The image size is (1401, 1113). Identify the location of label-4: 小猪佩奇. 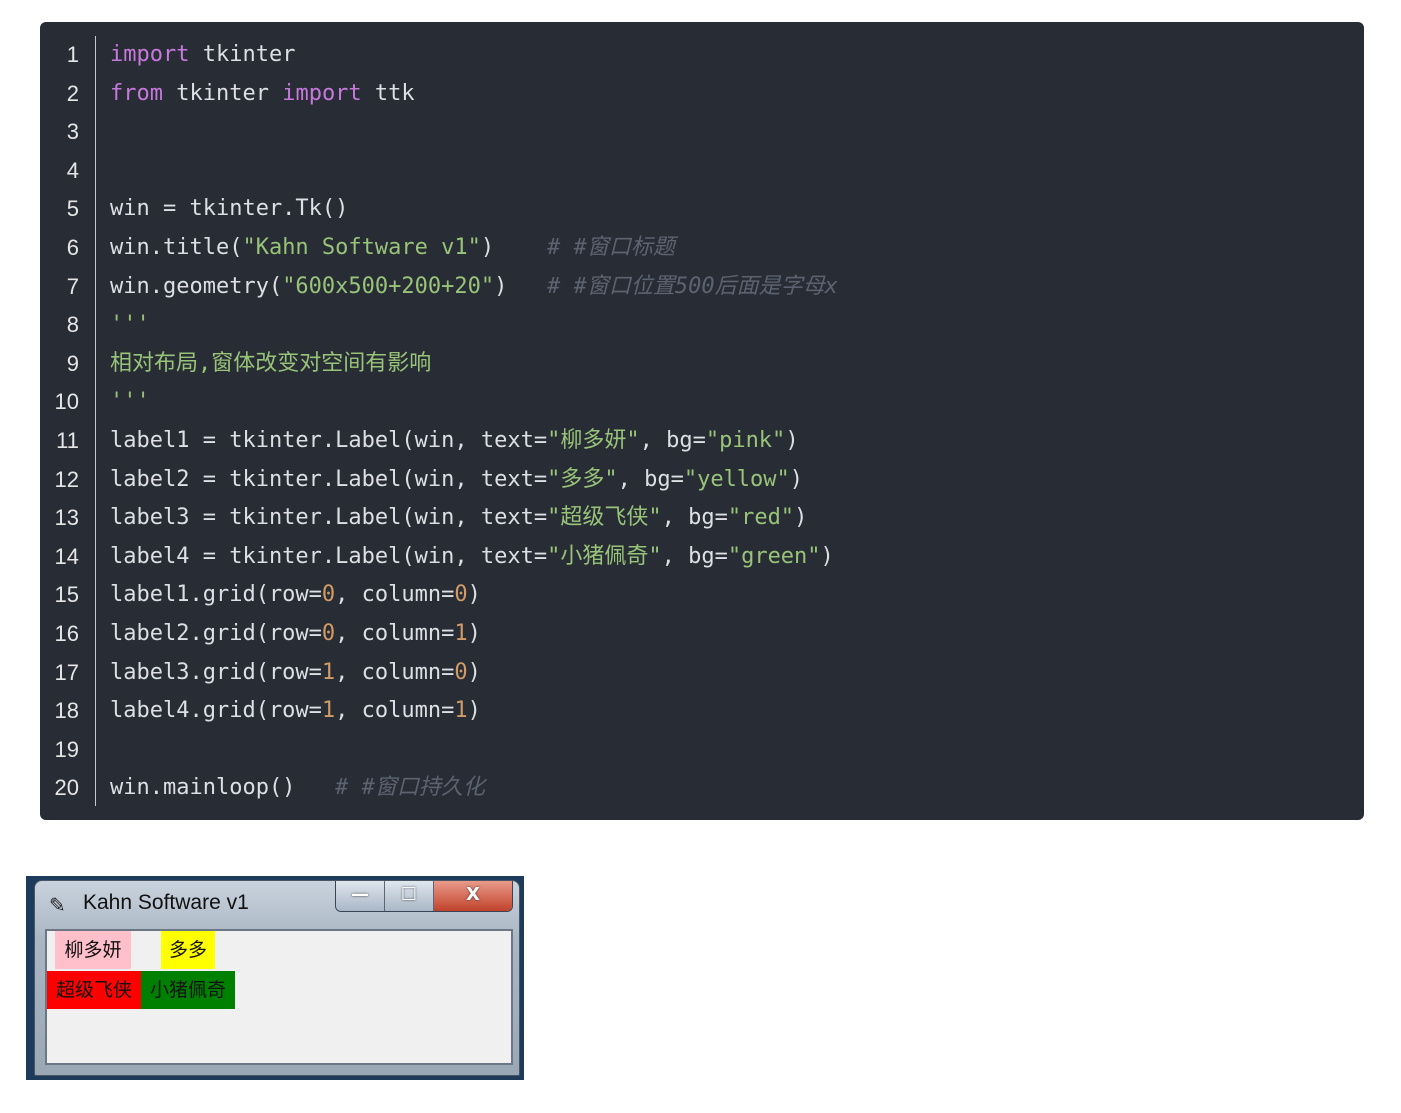
(188, 990).